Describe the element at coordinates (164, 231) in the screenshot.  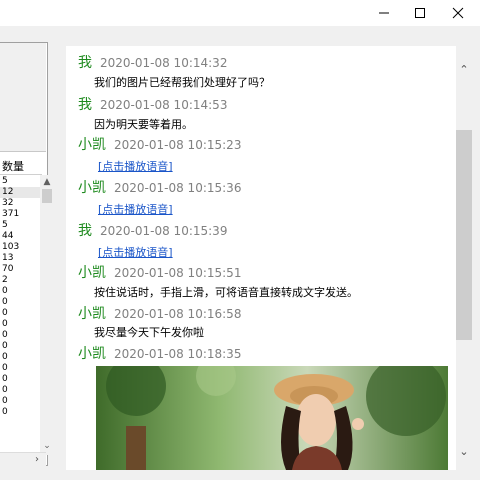
I see `timestamp: 2020-01-08 10:15:39` at that location.